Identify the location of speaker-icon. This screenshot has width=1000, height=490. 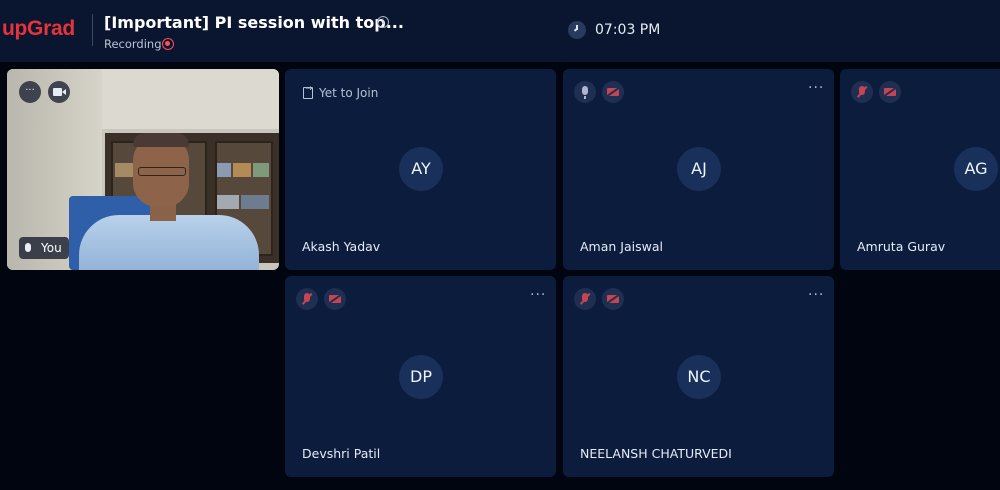
(28, 247).